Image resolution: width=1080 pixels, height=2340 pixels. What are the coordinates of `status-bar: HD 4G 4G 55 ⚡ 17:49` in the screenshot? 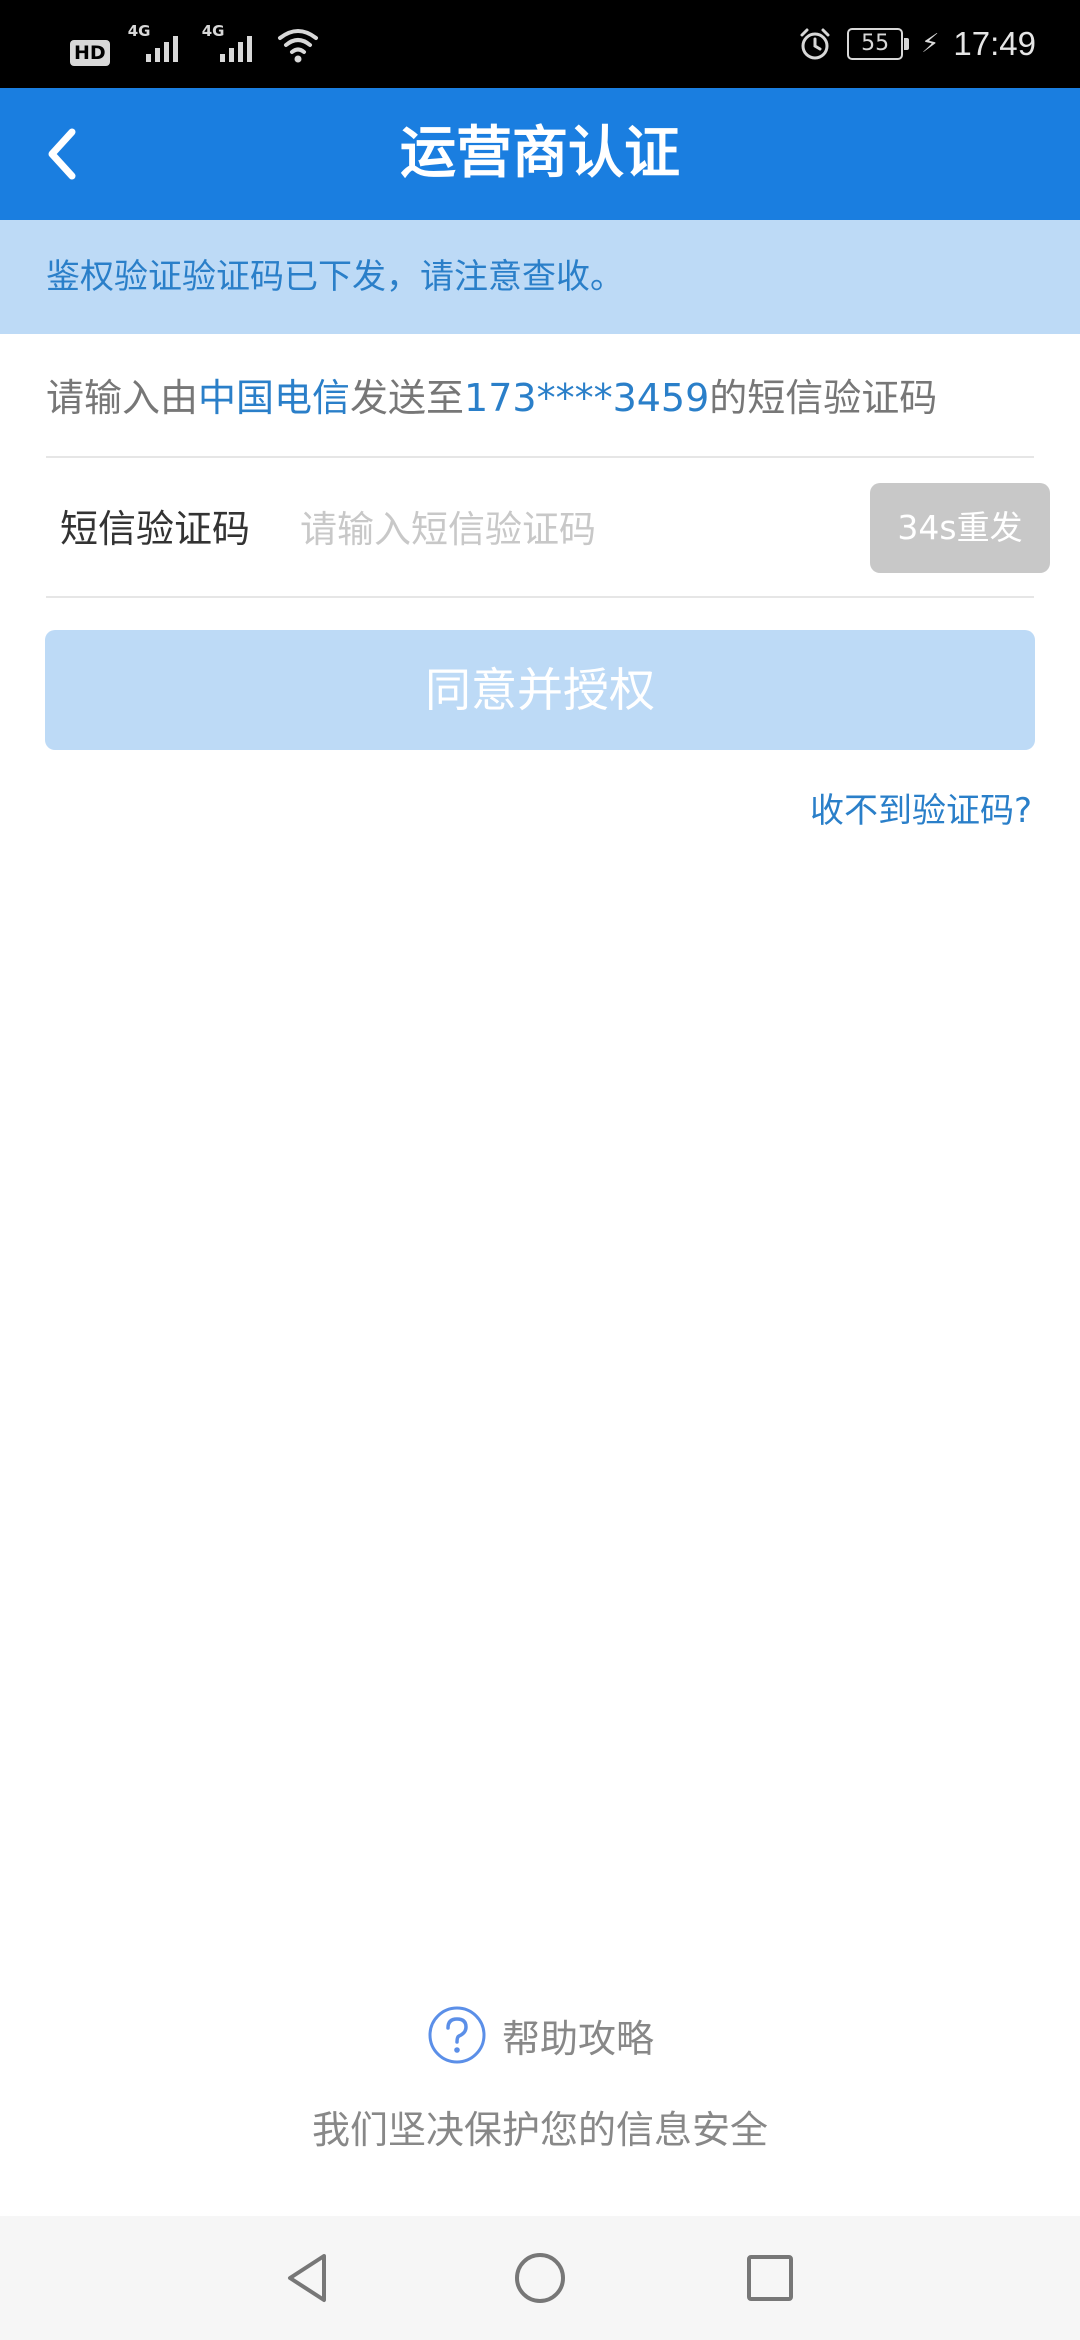 It's located at (540, 44).